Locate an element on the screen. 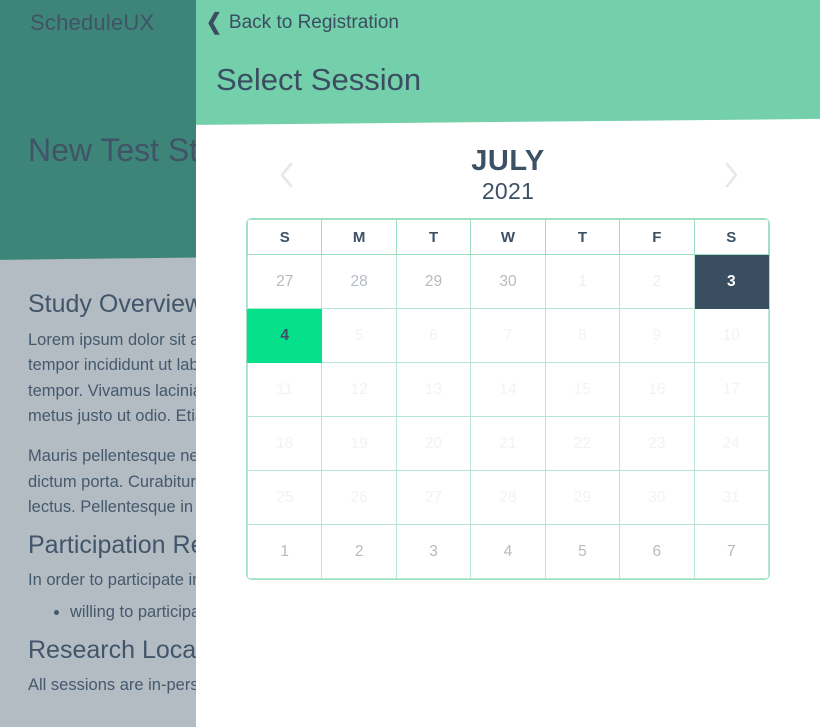  next-month-button is located at coordinates (732, 175).